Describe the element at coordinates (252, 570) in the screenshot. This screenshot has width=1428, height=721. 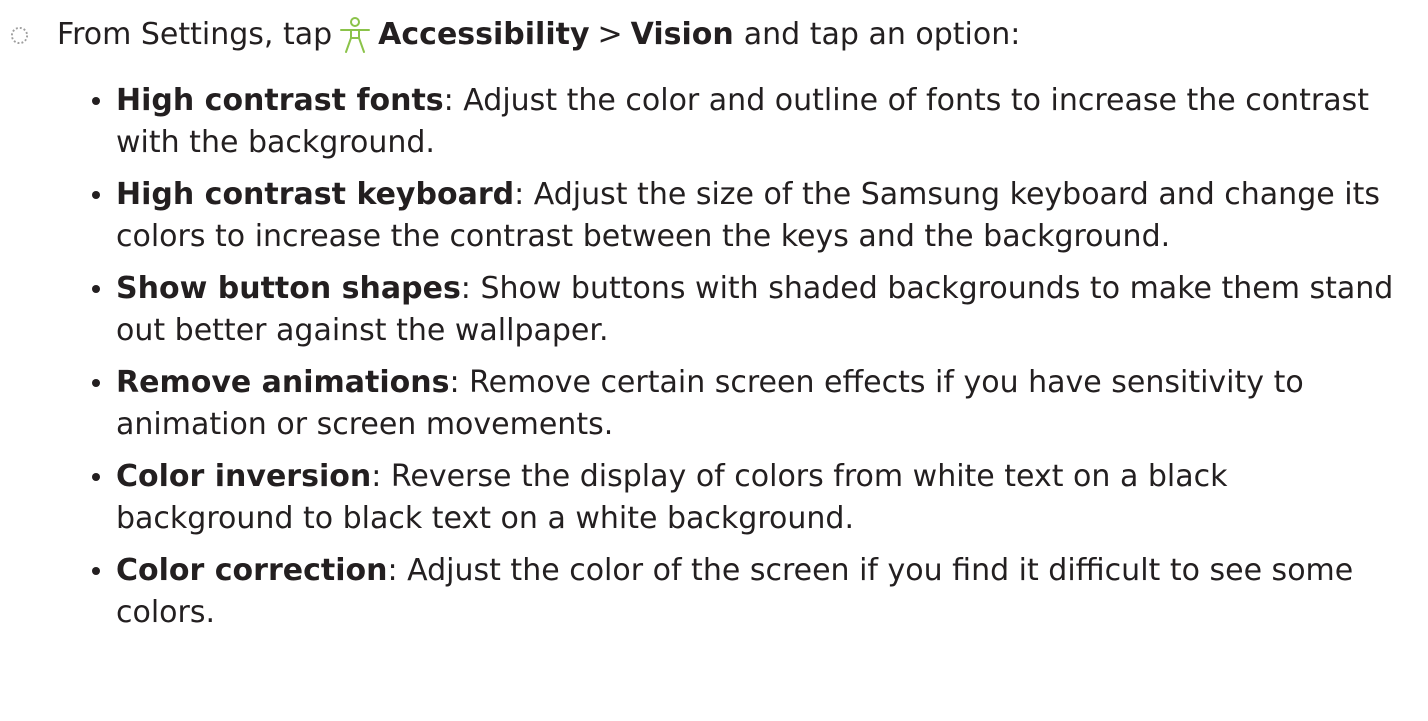
I see `option-term: Color correction` at that location.